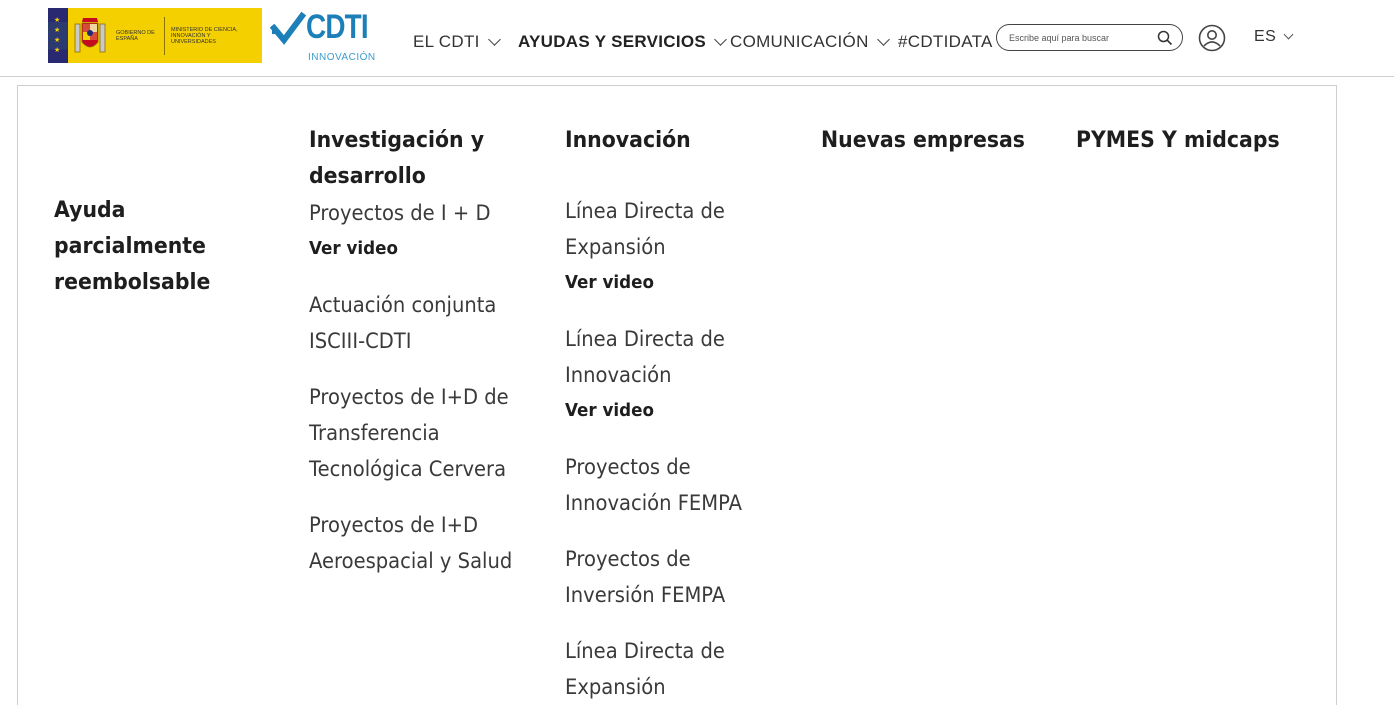 The image size is (1394, 705). What do you see at coordinates (1165, 38) in the screenshot?
I see `search-icon` at bounding box center [1165, 38].